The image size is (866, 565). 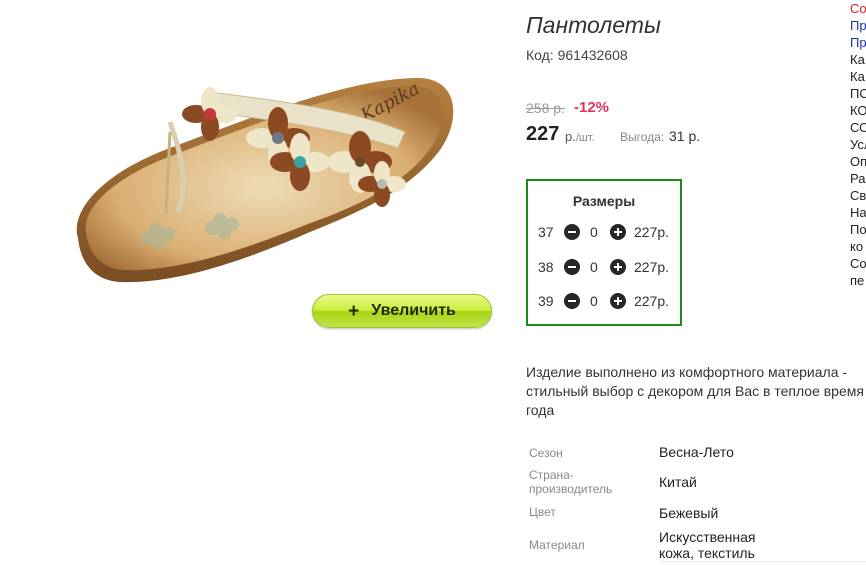 What do you see at coordinates (678, 482) in the screenshot?
I see `spec-value: Китай` at bounding box center [678, 482].